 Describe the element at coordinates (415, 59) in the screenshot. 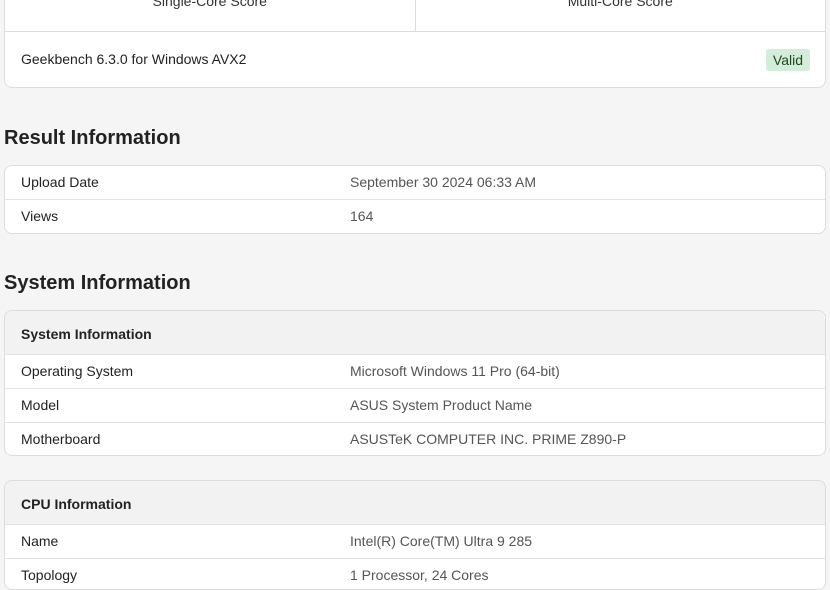

I see `score-footer: Geekbench 6.3.0 for Windows AVX2 Valid` at that location.